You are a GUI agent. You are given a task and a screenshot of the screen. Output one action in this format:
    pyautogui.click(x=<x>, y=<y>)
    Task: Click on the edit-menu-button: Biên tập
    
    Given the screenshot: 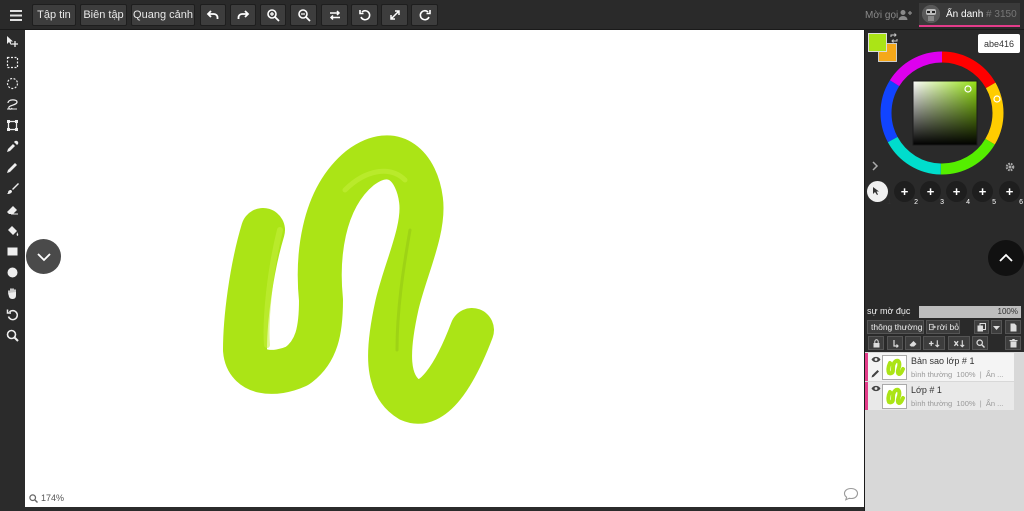 What is the action you would take?
    pyautogui.click(x=103, y=15)
    